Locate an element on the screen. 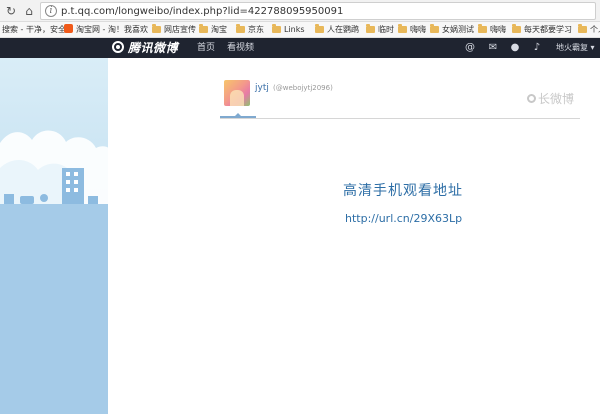 This screenshot has width=600, height=414. speaker-icon: ♪ is located at coordinates (537, 48).